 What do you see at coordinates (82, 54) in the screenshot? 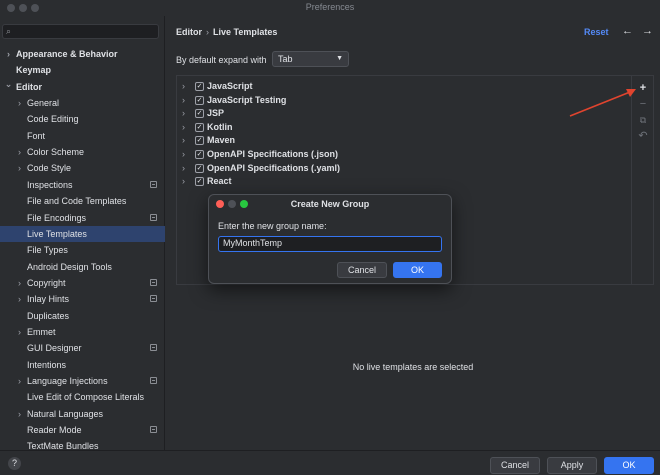
I see `sidebar-item-appearance-behavior: › Appearance & Behavior` at bounding box center [82, 54].